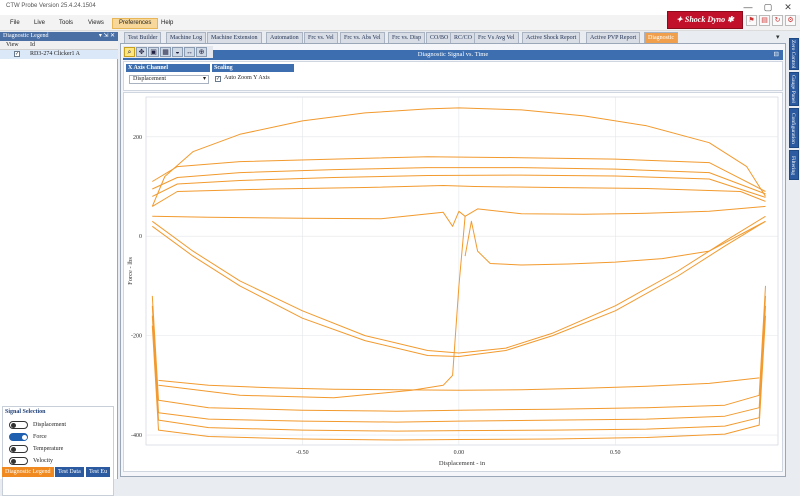  Describe the element at coordinates (18, 425) in the screenshot. I see `toggle-displacement` at that location.